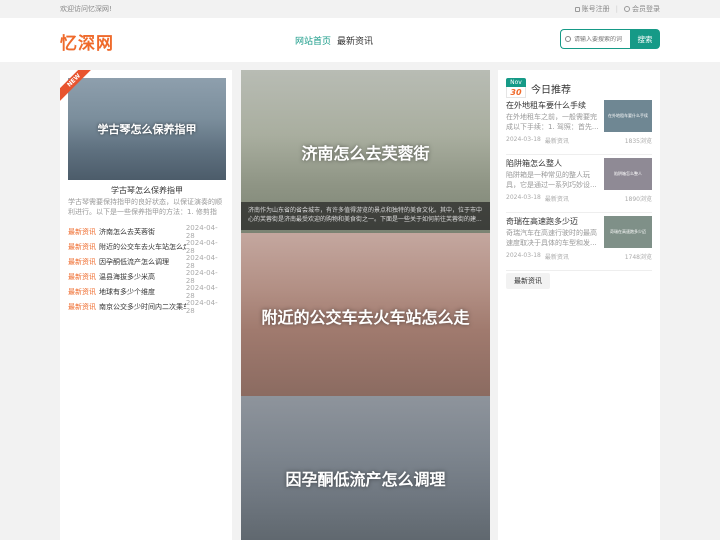 The image size is (720, 540). Describe the element at coordinates (638, 141) in the screenshot. I see `recommend-views: 1835浏览` at that location.